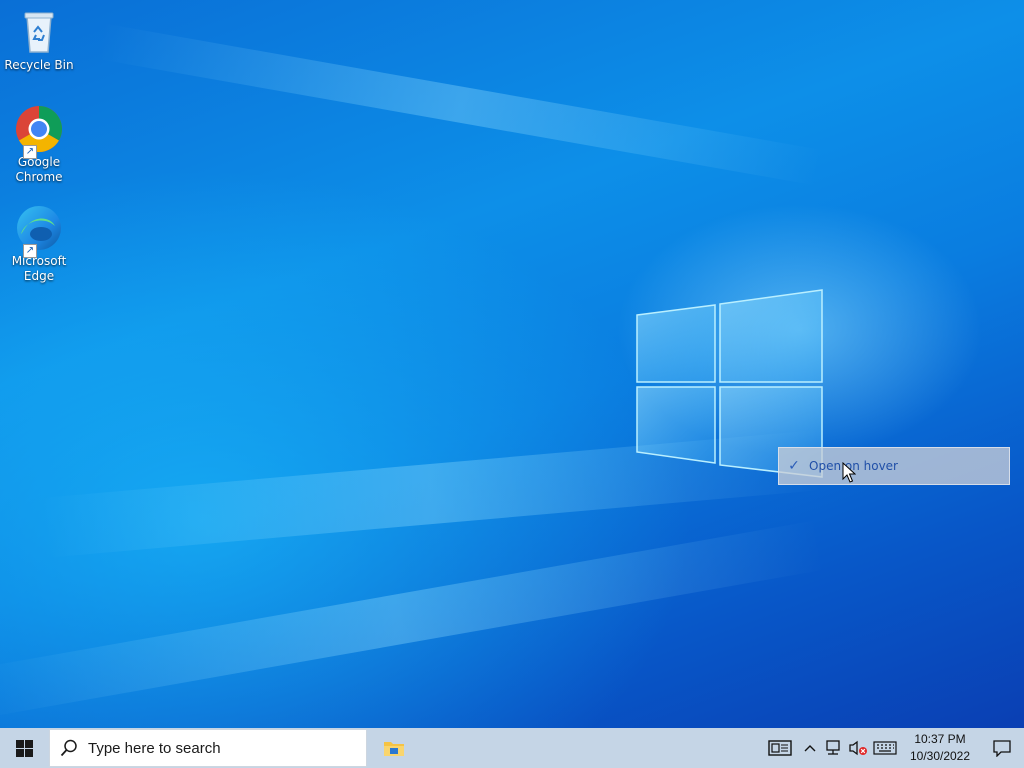  Describe the element at coordinates (794, 466) in the screenshot. I see `checkmark-icon: ✓` at that location.